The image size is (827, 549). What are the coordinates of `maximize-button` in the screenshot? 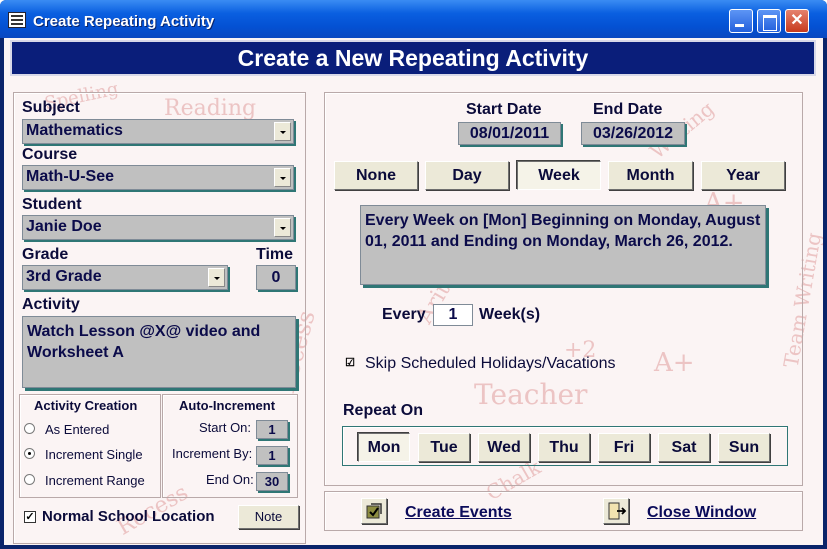 It's located at (769, 21).